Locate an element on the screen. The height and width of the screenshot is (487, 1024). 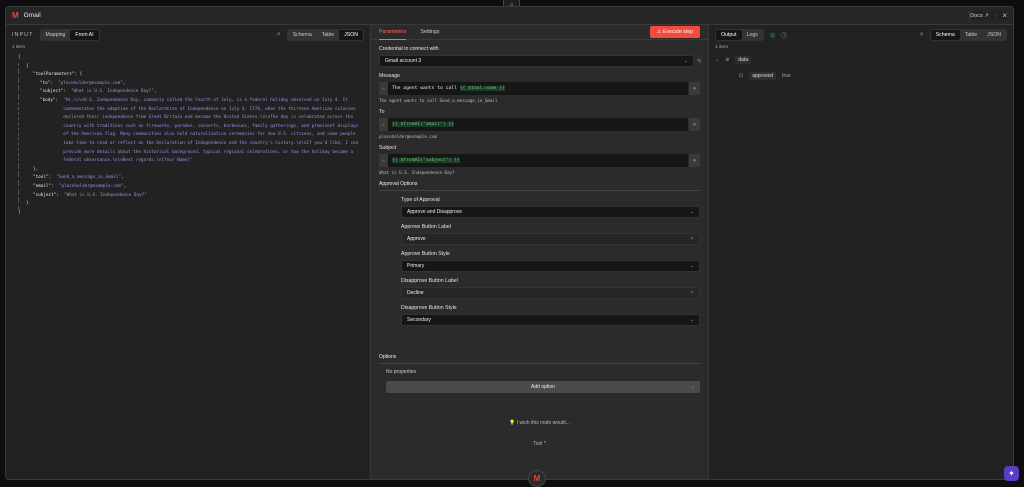
approve-style-select: Primary ⌄ is located at coordinates (550, 266).